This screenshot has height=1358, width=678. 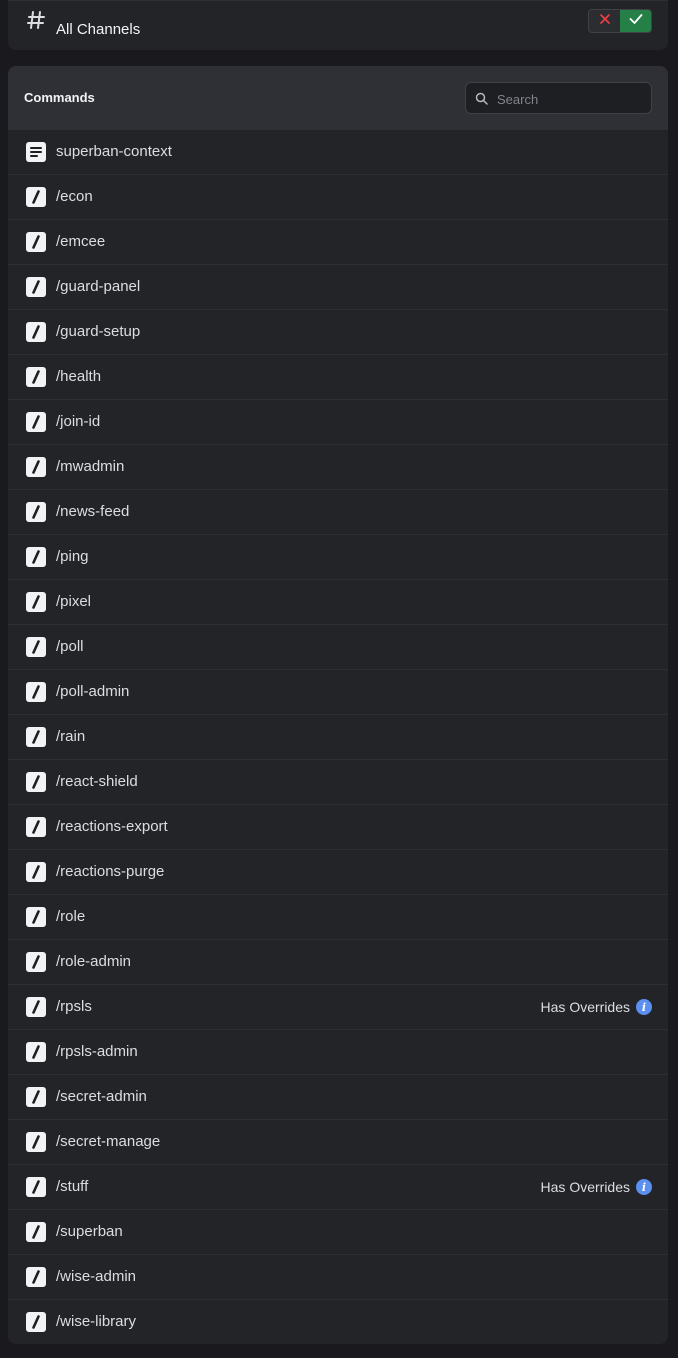 What do you see at coordinates (98, 331) in the screenshot?
I see `command-name: /guard-setup` at bounding box center [98, 331].